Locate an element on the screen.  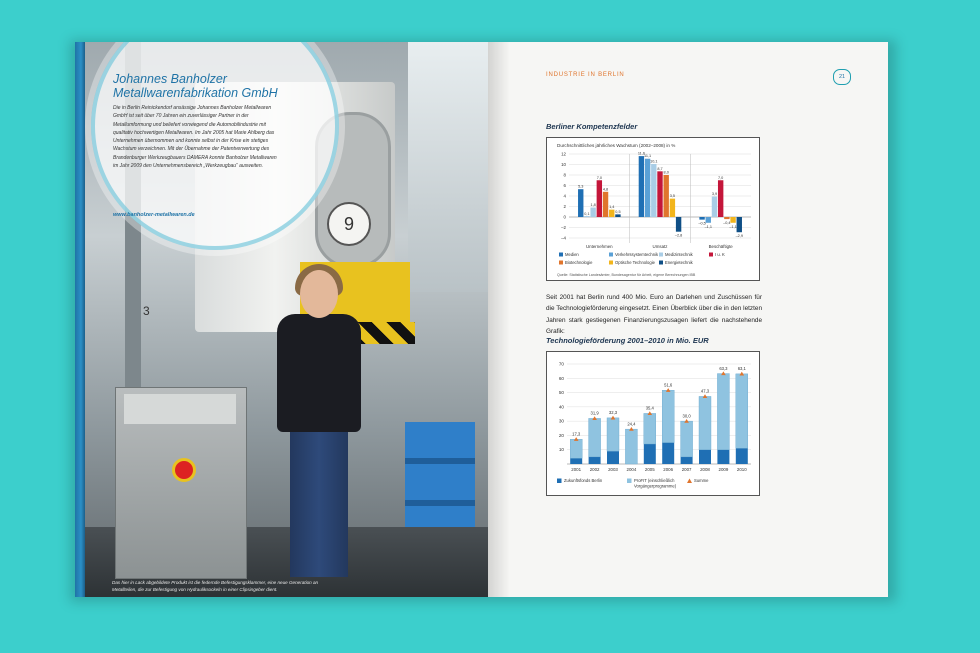
y-tick-label: 70 is located at coordinates (562, 364).